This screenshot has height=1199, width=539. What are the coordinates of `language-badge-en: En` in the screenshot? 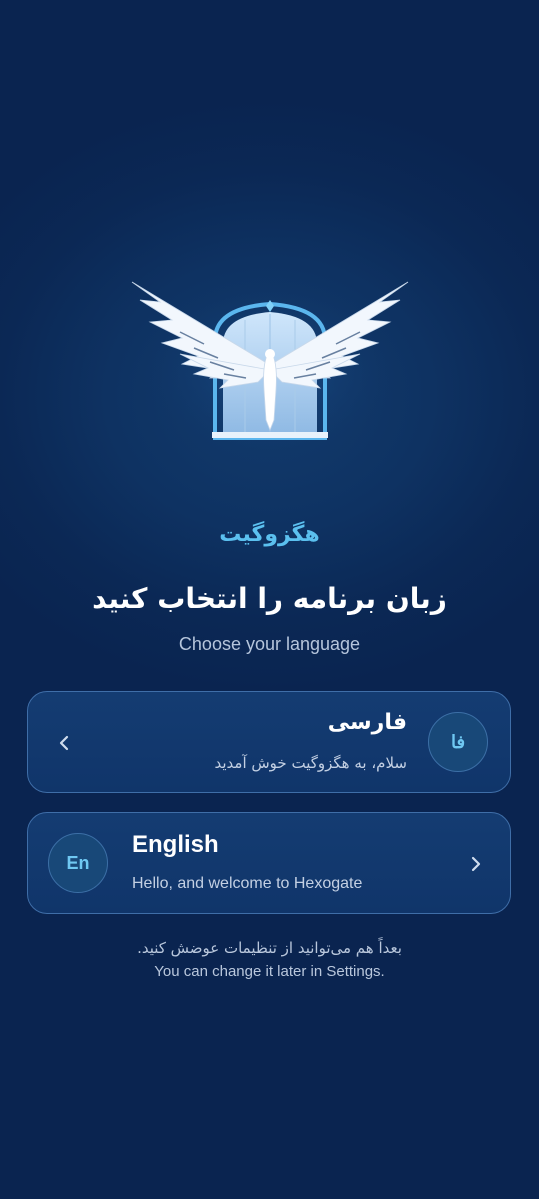 It's located at (78, 863).